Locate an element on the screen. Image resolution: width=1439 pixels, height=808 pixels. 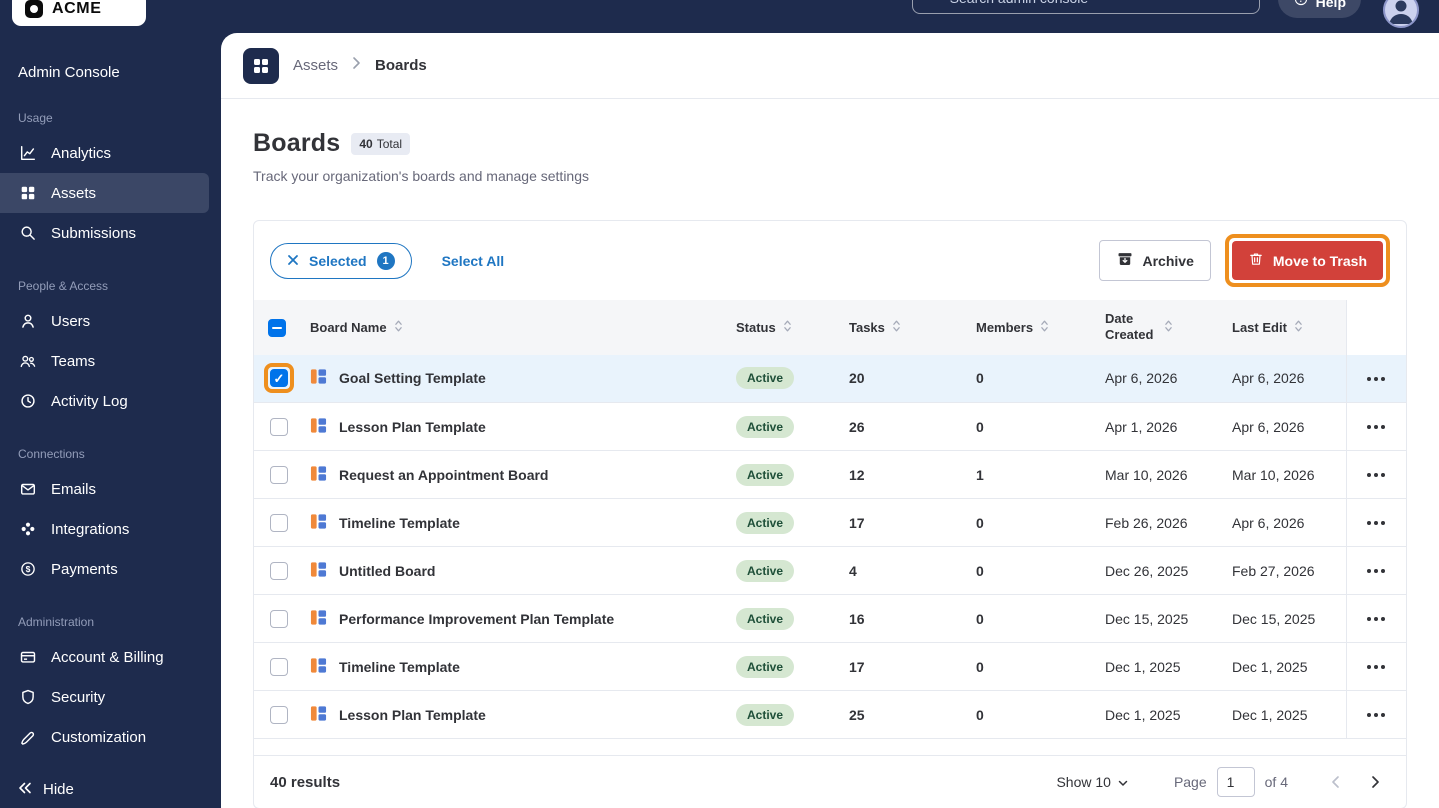
search-input is located at coordinates (1085, 3).